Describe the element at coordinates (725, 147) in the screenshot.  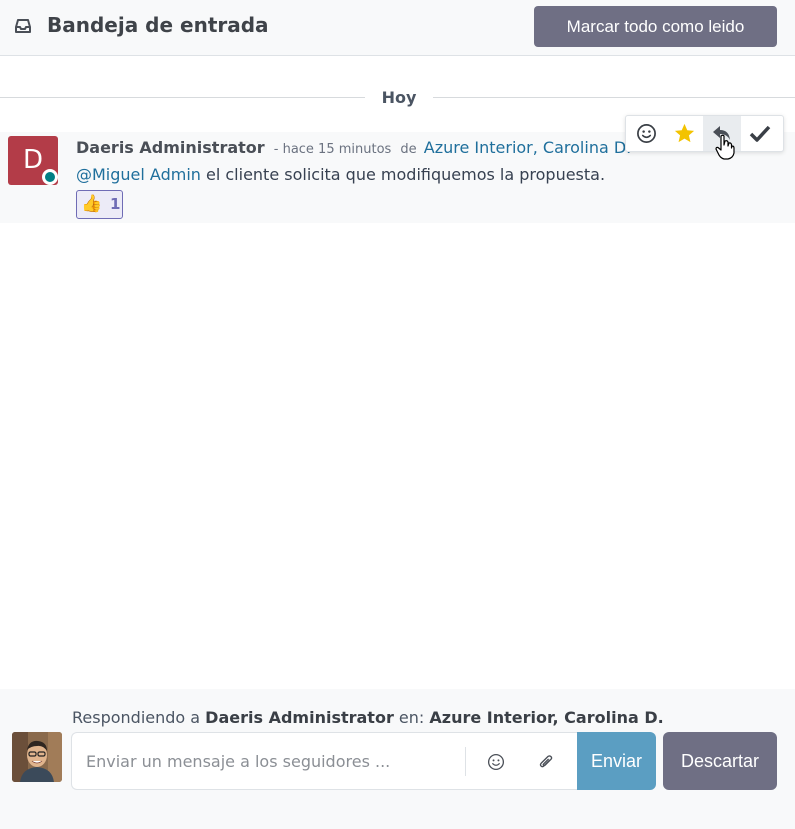
I see `hand-cursor-icon` at that location.